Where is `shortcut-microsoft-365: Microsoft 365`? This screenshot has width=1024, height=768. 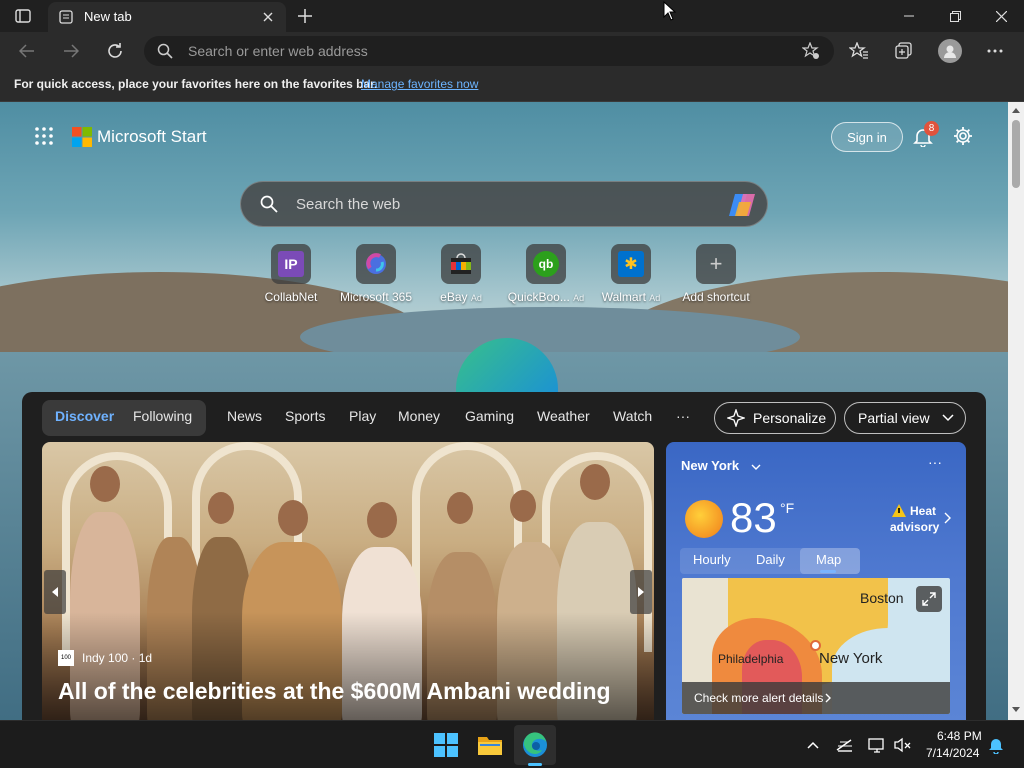 shortcut-microsoft-365: Microsoft 365 is located at coordinates (376, 274).